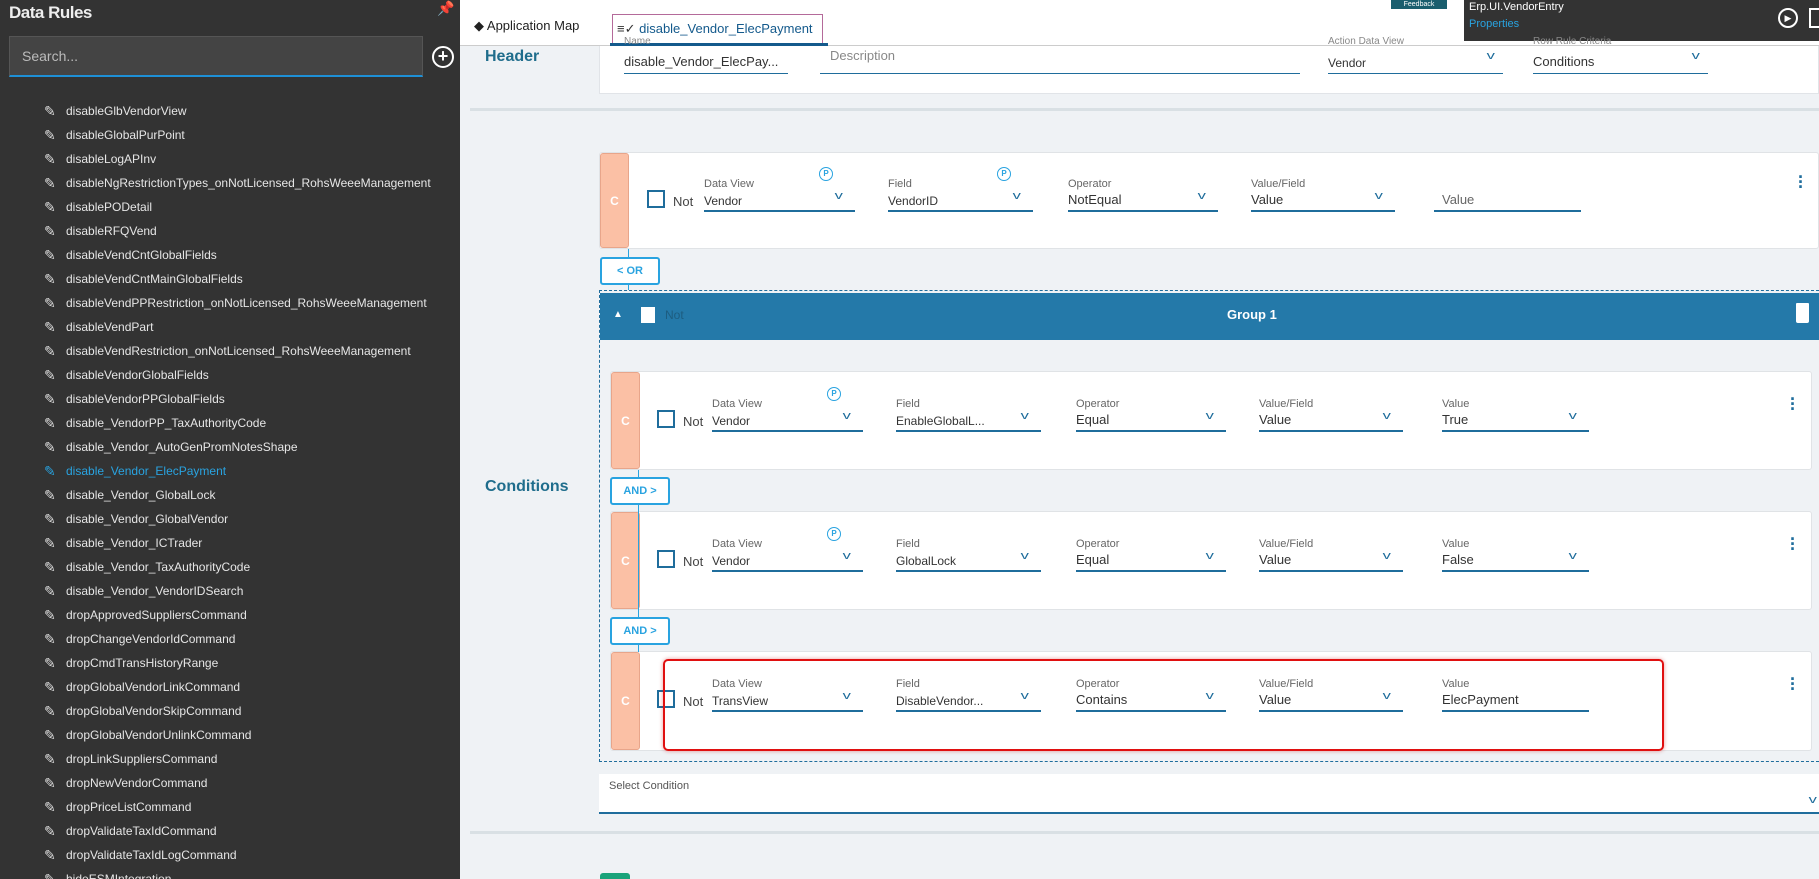 This screenshot has height=879, width=1819. Describe the element at coordinates (237, 135) in the screenshot. I see `rule-list-item: ✎ disableGlobalPurPoint` at that location.